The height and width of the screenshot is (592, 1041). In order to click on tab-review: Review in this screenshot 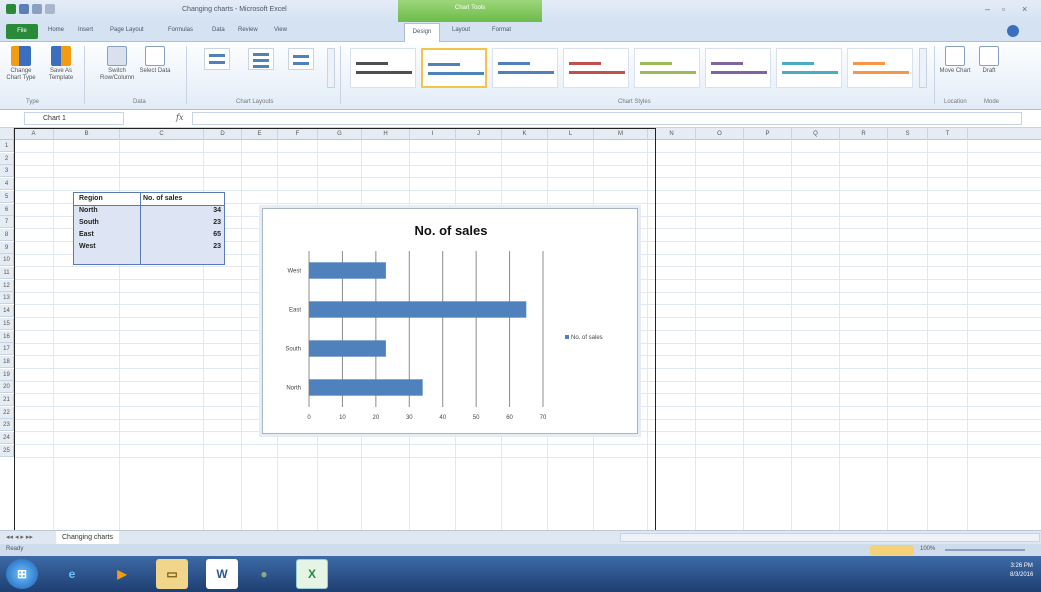, I will do `click(248, 30)`.